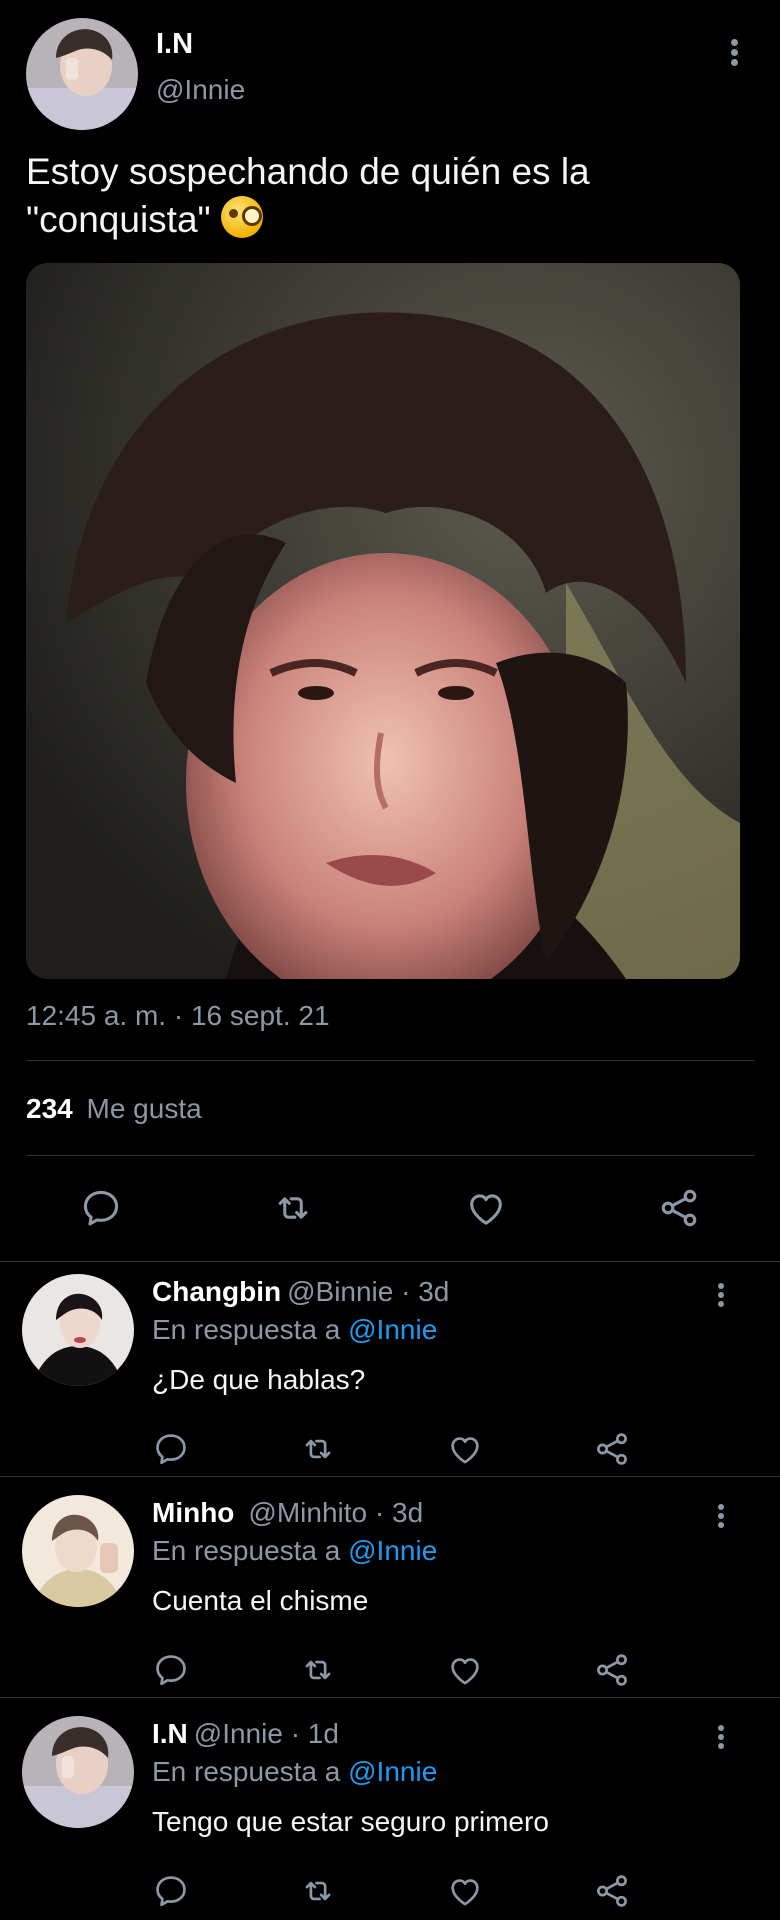 This screenshot has width=780, height=1920. What do you see at coordinates (216, 1291) in the screenshot?
I see `reply-author-name: Changbin` at bounding box center [216, 1291].